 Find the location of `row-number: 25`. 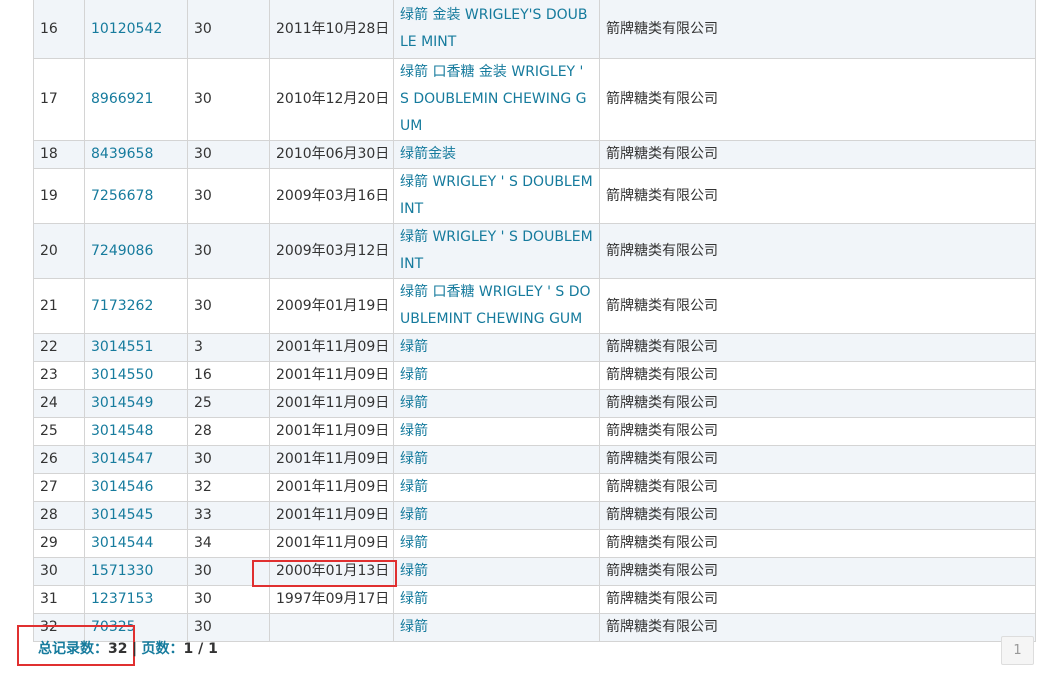

row-number: 25 is located at coordinates (59, 431).